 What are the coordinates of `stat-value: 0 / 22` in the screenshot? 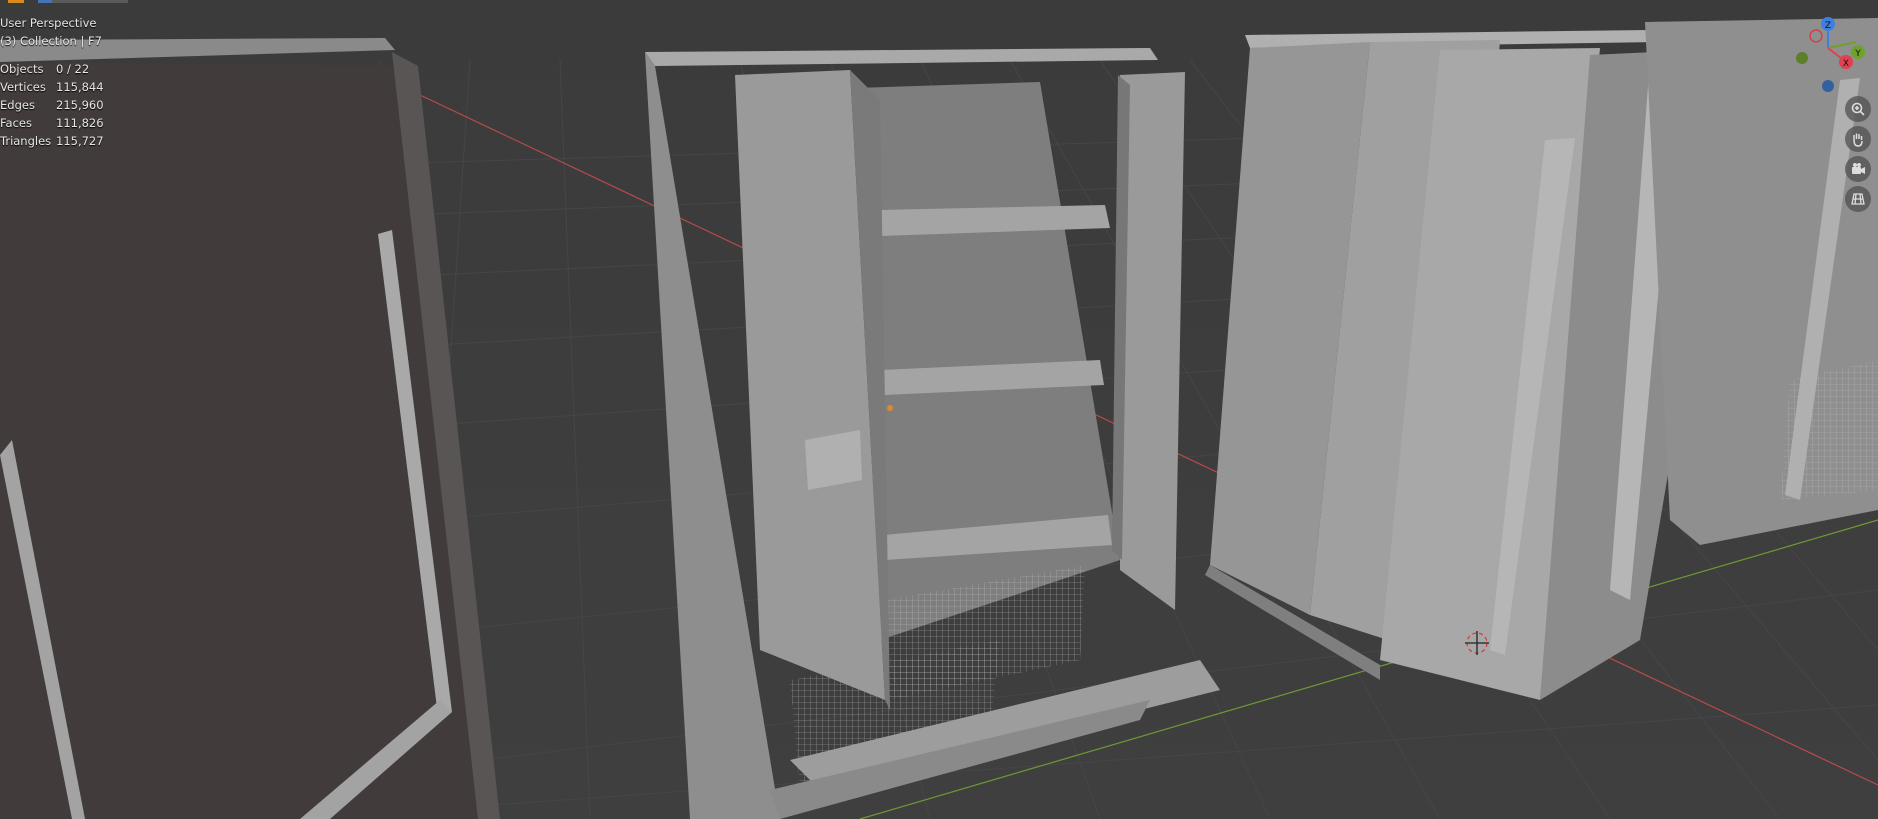 It's located at (73, 69).